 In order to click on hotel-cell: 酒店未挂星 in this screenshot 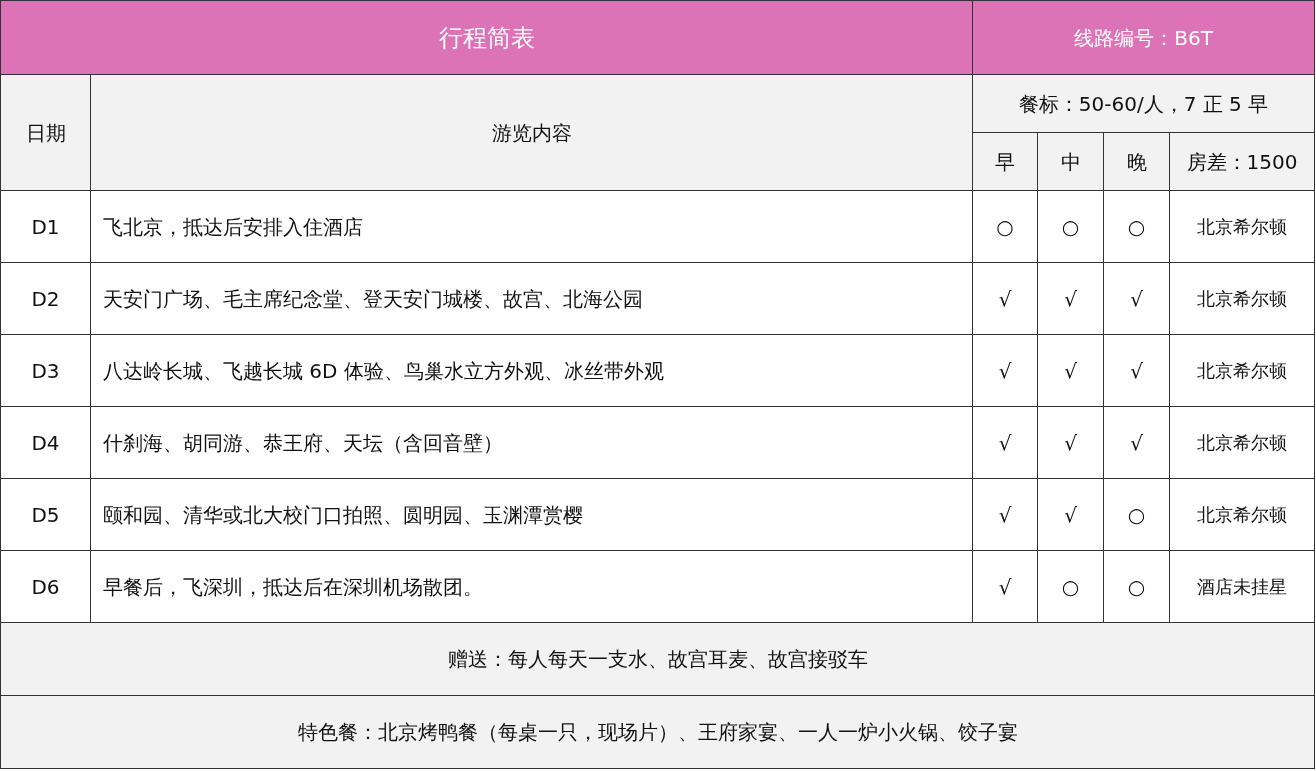, I will do `click(1242, 586)`.